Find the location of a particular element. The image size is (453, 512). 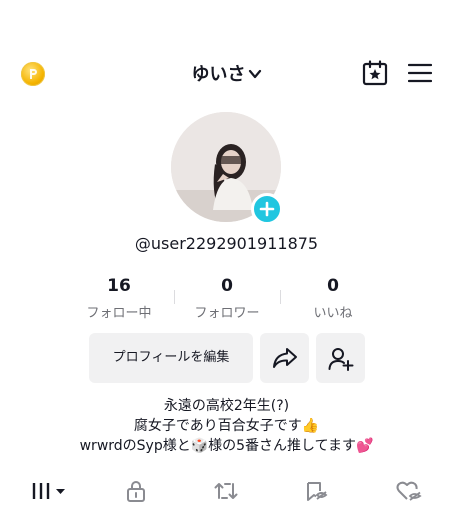

edit-profile-button: プロフィールを編集 is located at coordinates (171, 358).